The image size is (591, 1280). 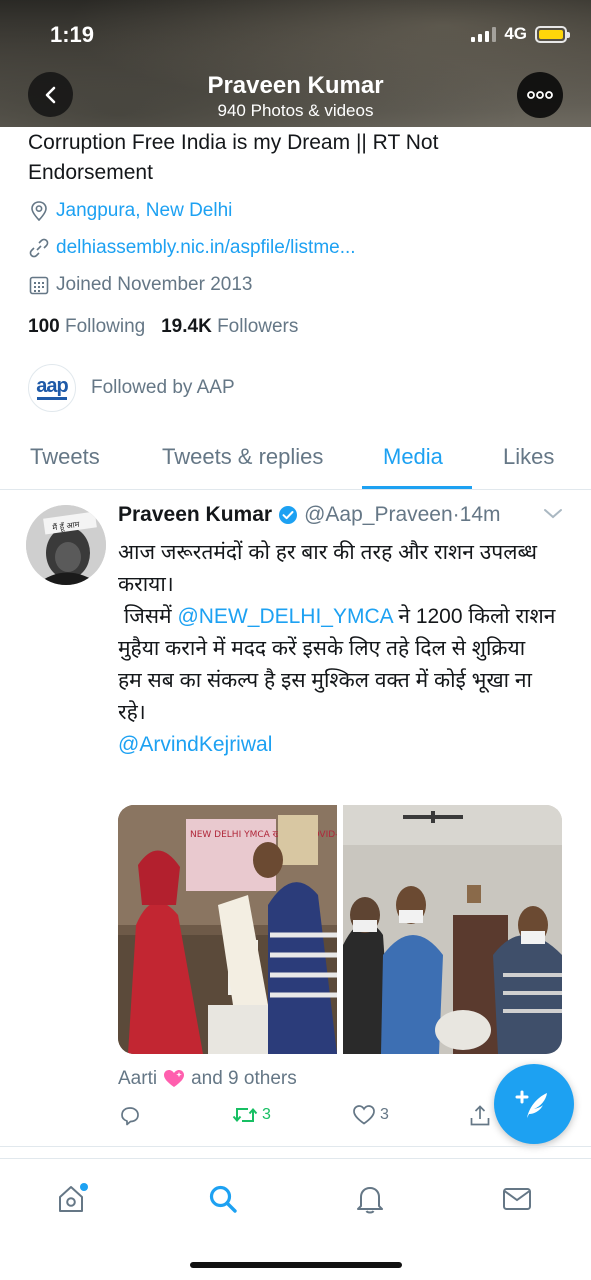 I want to click on messages-icon, so click(x=517, y=1199).